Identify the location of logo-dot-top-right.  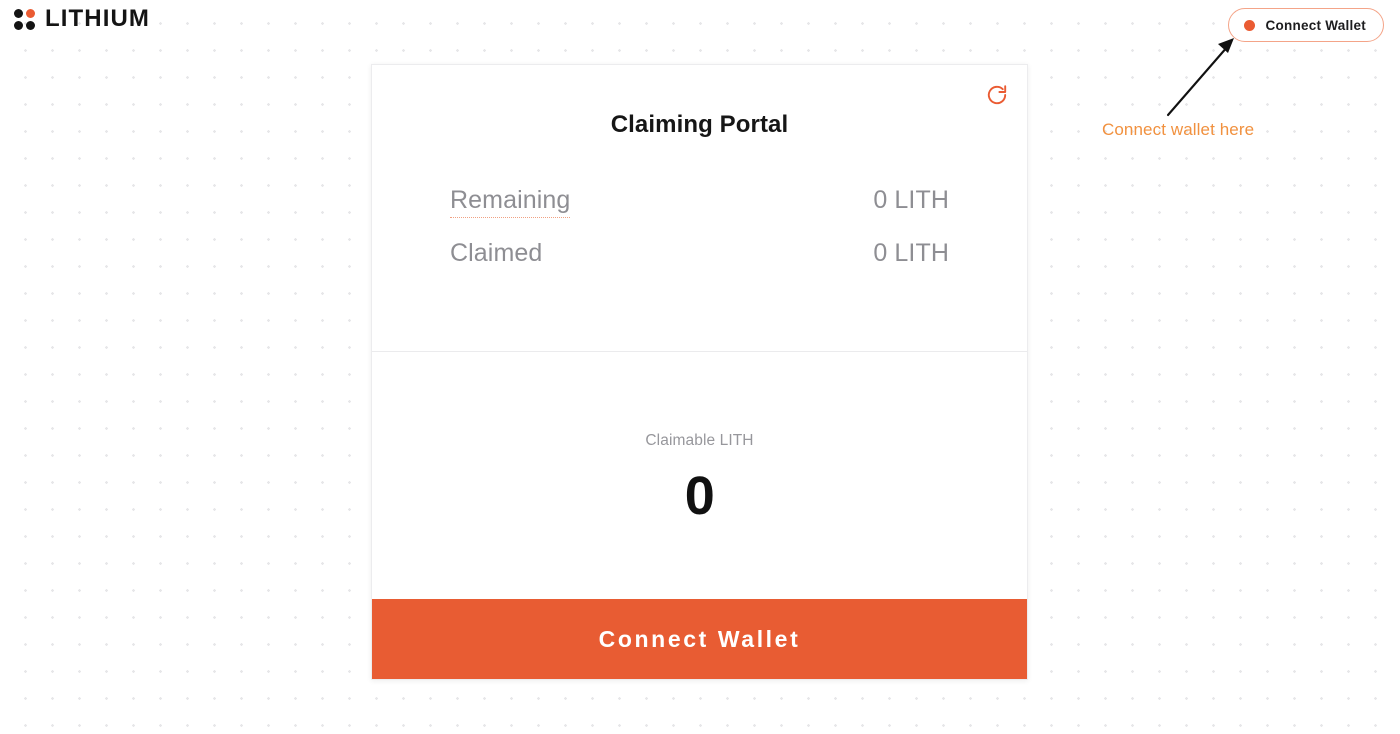
(30, 13).